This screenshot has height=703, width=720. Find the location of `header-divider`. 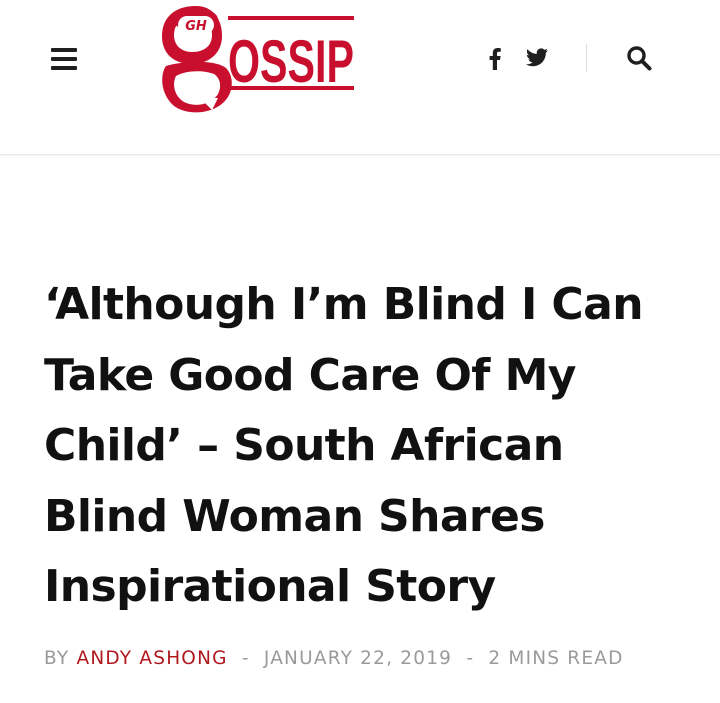

header-divider is located at coordinates (586, 58).